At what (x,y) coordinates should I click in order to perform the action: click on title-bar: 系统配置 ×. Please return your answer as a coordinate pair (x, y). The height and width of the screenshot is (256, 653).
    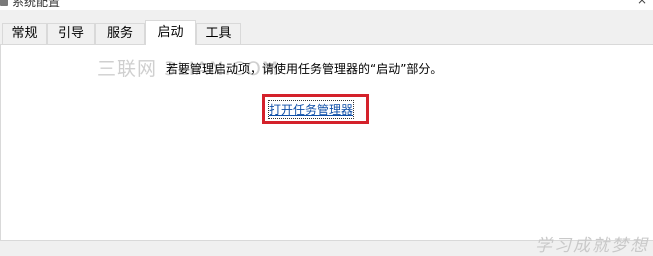
    Looking at the image, I should click on (326, 5).